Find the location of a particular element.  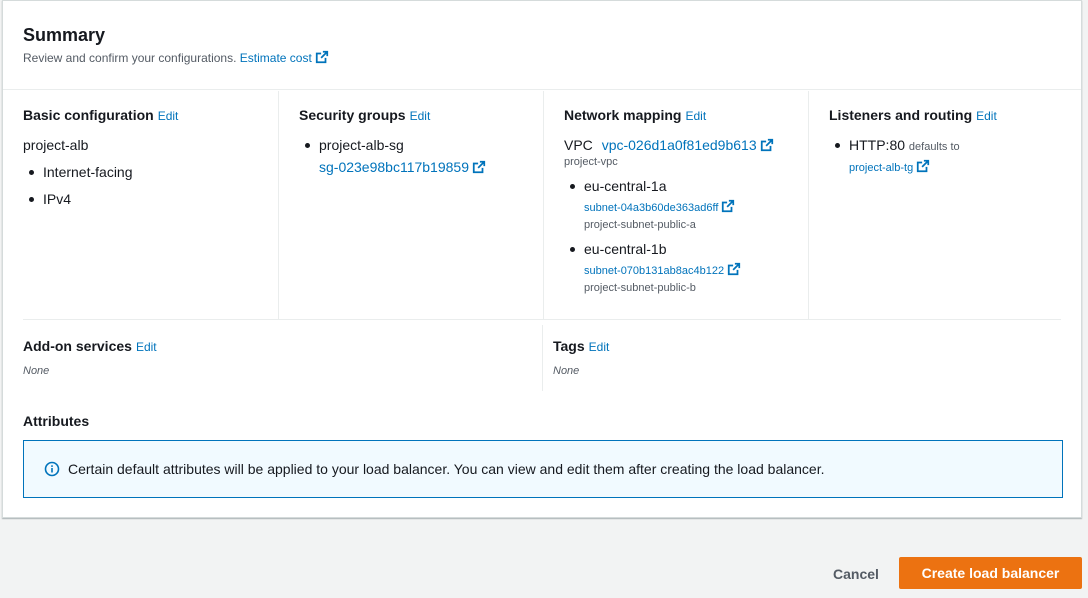

summary-title: Summary is located at coordinates (64, 35).